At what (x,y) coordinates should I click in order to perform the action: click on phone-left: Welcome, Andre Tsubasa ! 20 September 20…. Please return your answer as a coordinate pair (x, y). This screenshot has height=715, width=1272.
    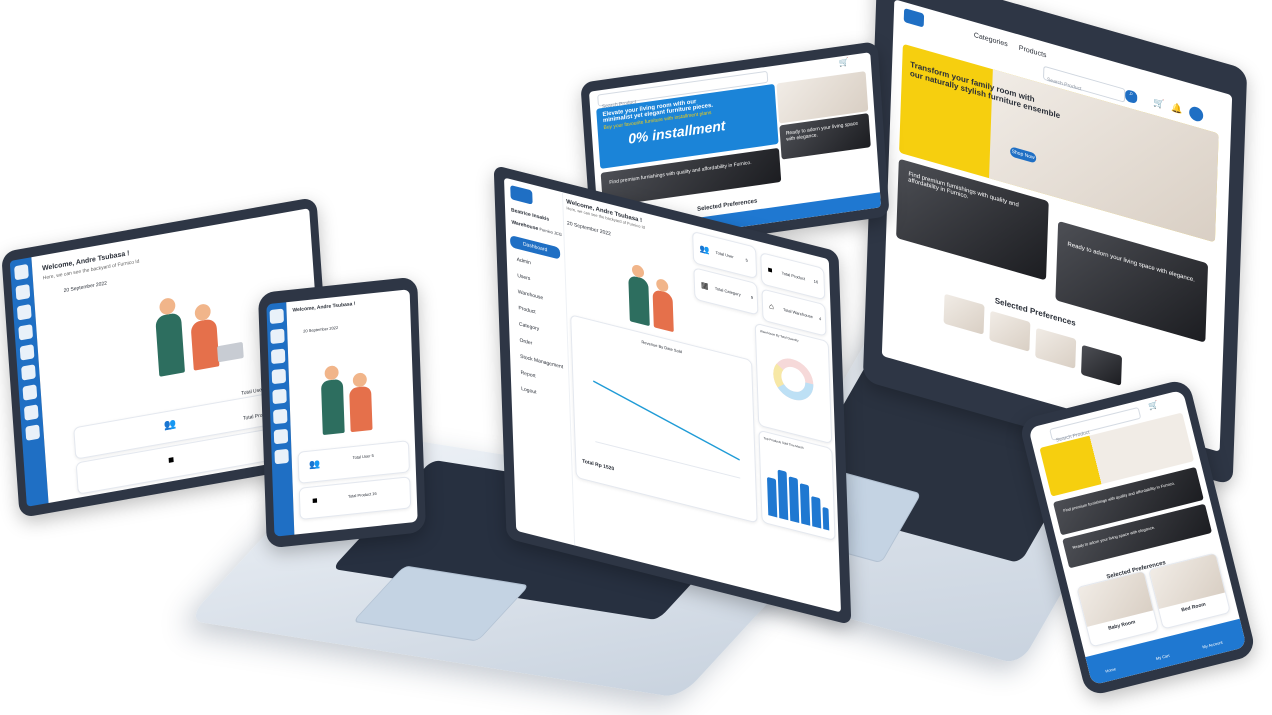
    Looking at the image, I should click on (342, 412).